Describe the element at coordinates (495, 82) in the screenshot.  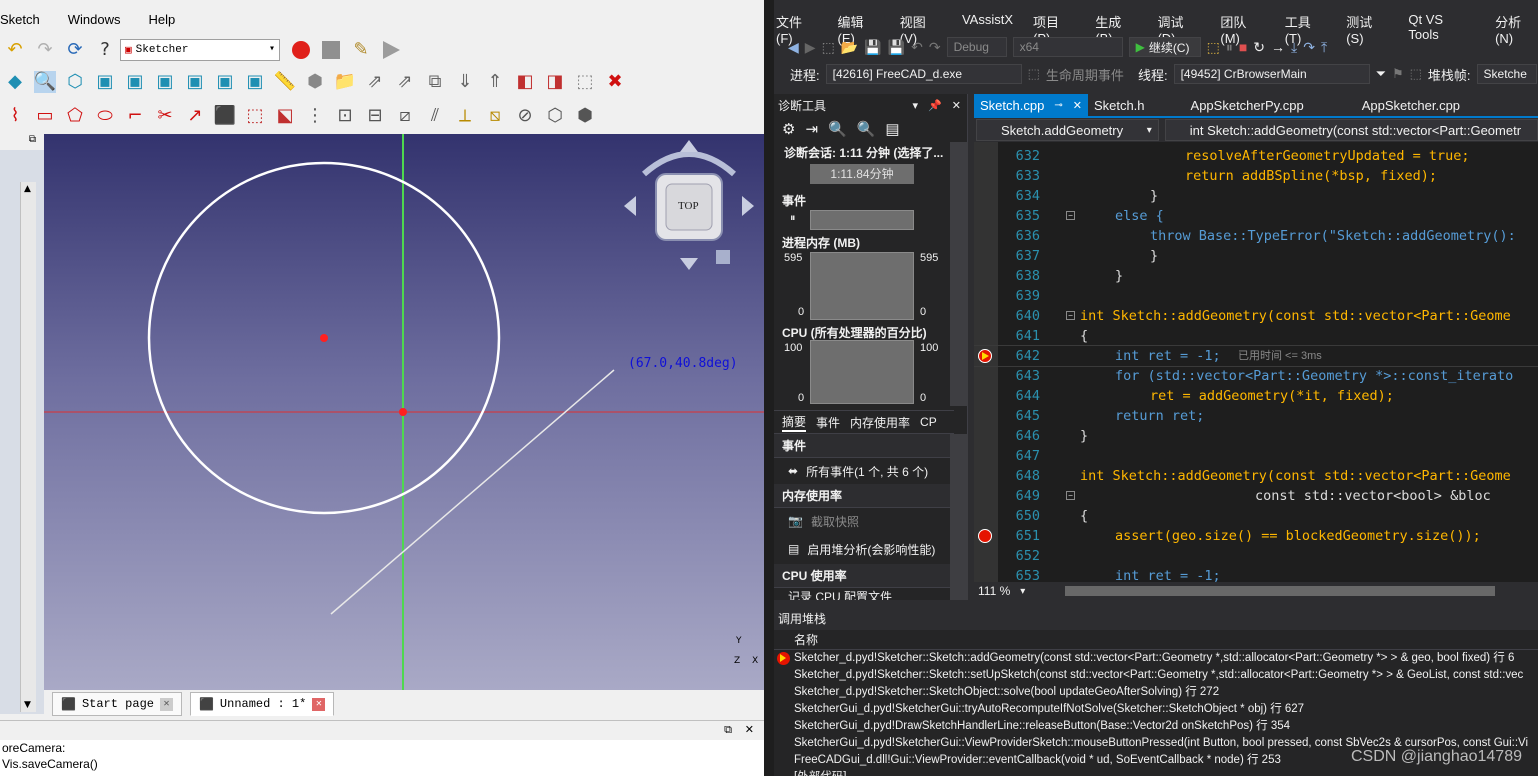
I see `export-icon: ⇑` at that location.